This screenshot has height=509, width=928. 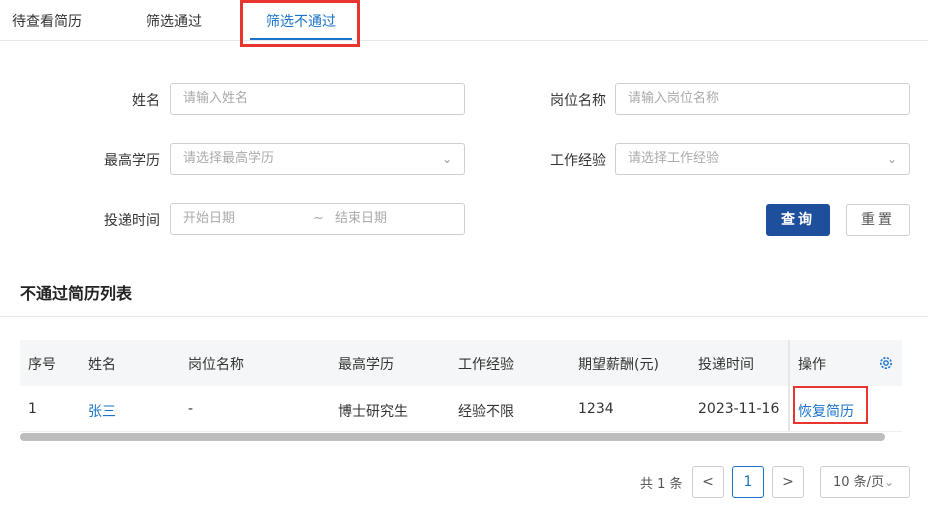 What do you see at coordinates (317, 99) in the screenshot?
I see `name-input: 请输入姓名` at bounding box center [317, 99].